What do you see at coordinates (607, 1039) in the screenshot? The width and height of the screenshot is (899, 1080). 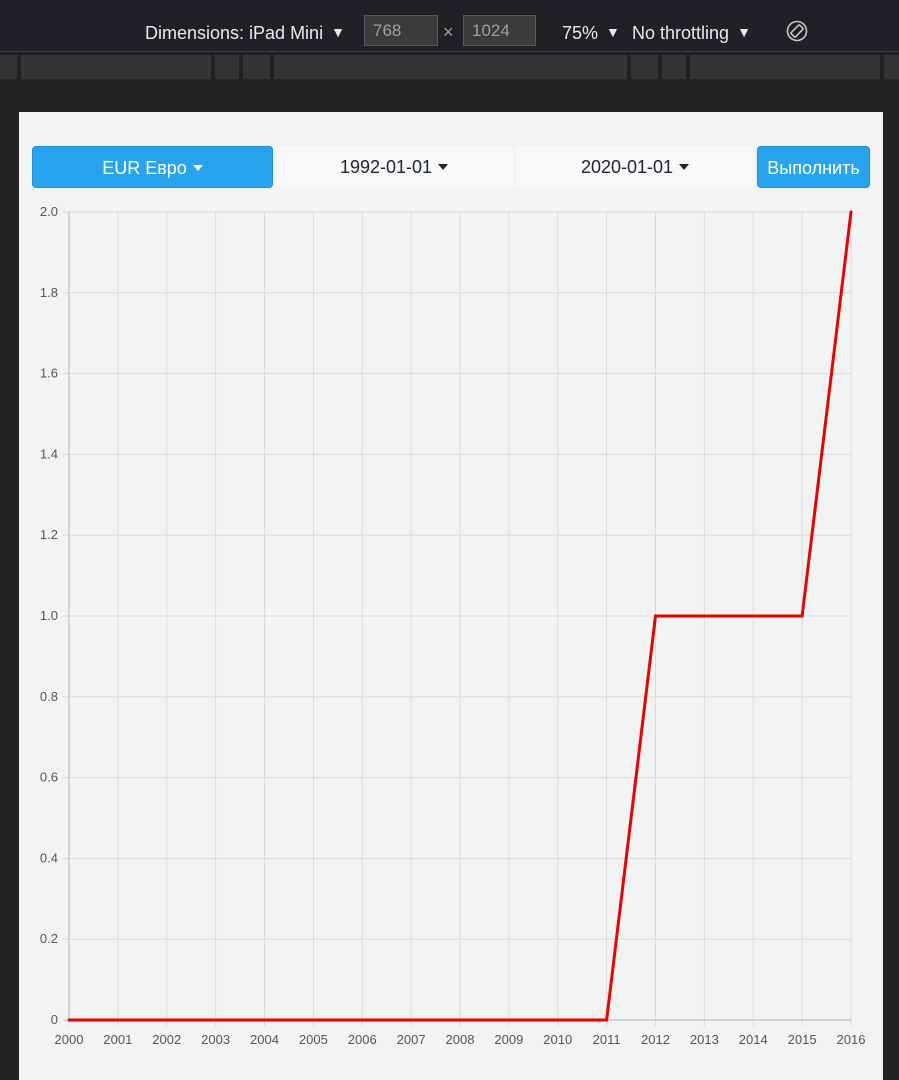 I see `x-tick-label: 2011` at bounding box center [607, 1039].